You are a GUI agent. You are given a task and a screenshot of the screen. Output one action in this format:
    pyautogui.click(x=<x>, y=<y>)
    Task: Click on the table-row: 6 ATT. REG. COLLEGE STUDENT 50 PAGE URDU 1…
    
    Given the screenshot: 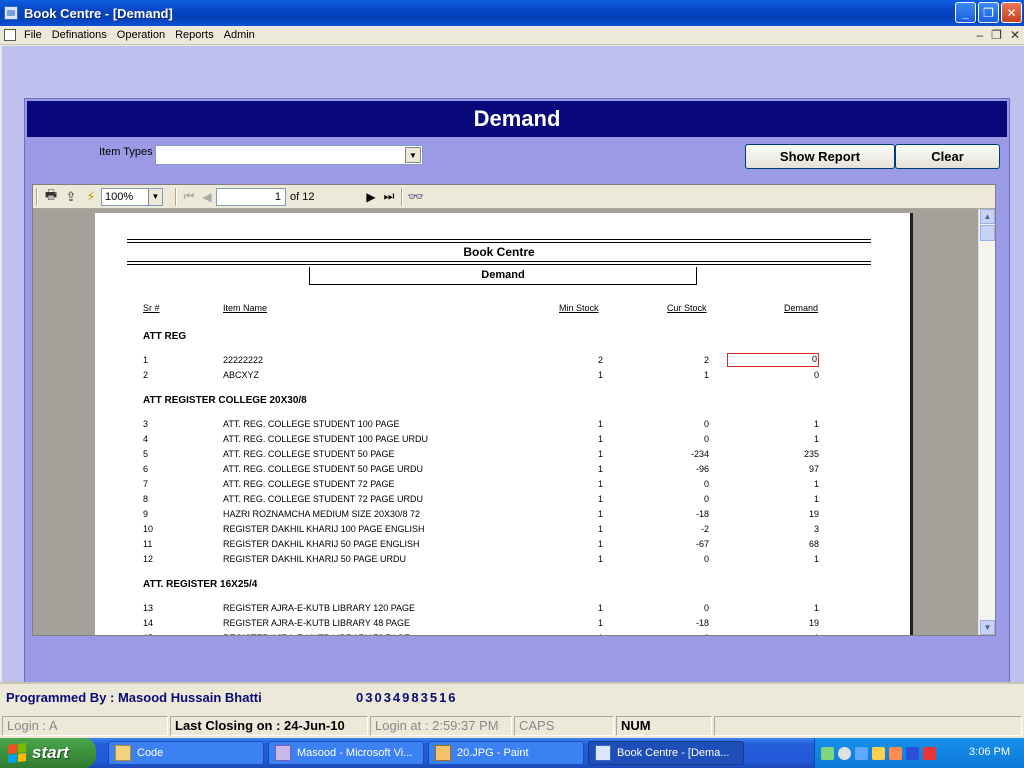 What is the action you would take?
    pyautogui.click(x=502, y=471)
    